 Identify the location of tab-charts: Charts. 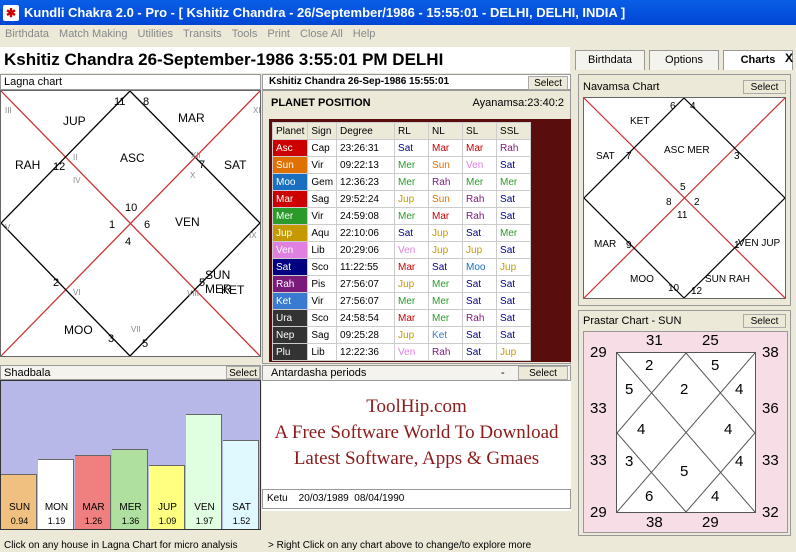
(758, 60).